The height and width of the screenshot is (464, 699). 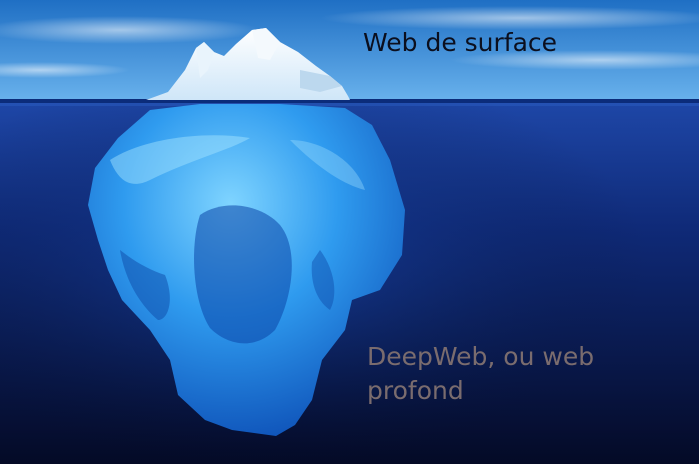 I want to click on surface-web-label: Web de surface, so click(x=460, y=42).